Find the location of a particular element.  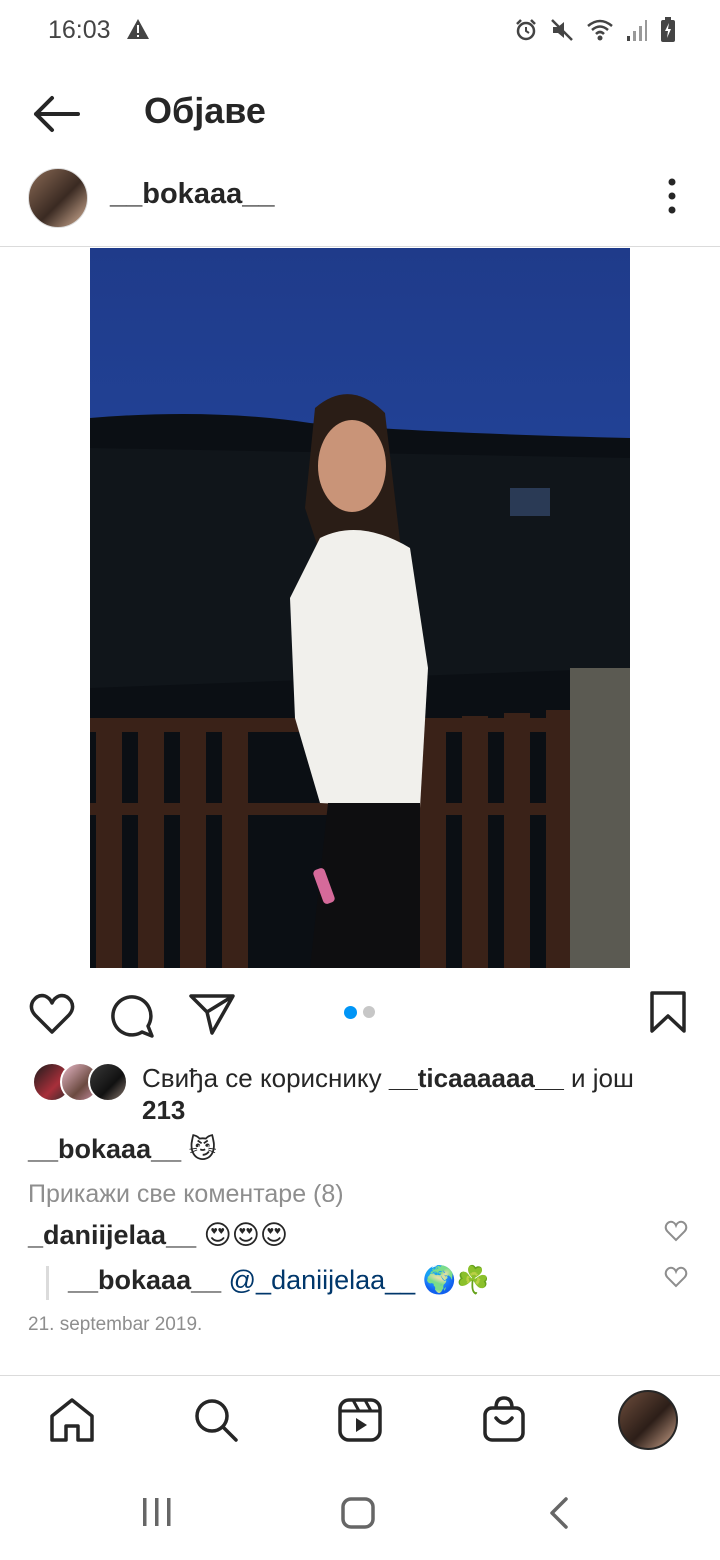

status-icons is located at coordinates (595, 30).